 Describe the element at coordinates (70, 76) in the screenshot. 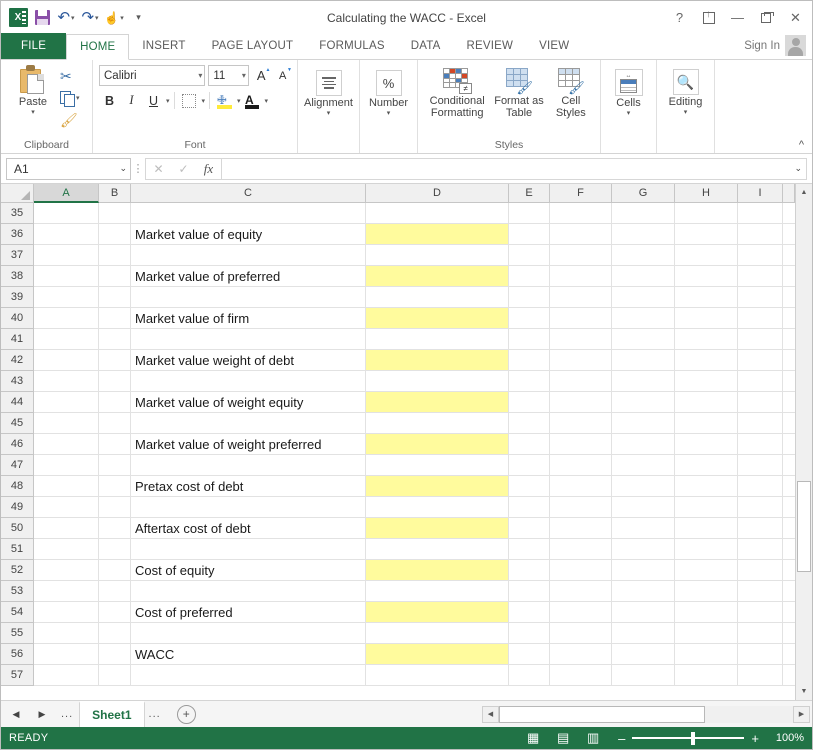

I see `cut-button: ✂` at that location.